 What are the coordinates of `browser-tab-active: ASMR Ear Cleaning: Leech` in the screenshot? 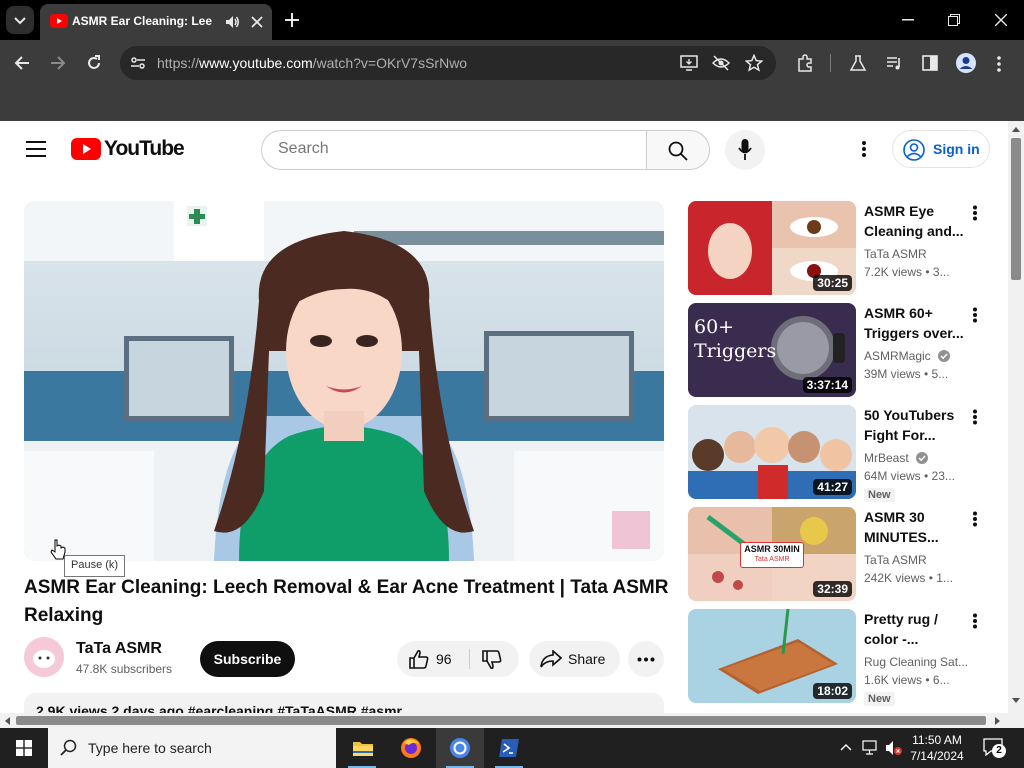 It's located at (156, 22).